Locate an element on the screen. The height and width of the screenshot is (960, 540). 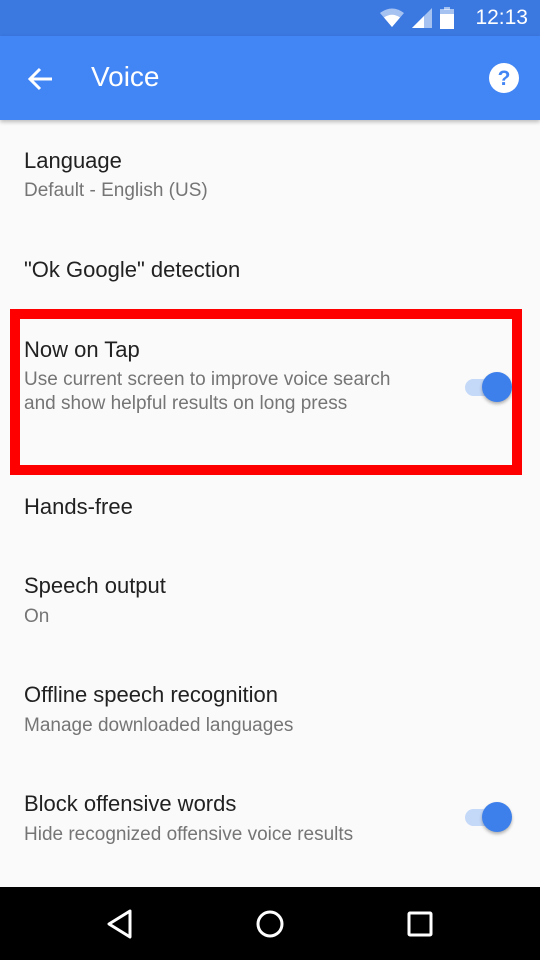
back-triangle-icon is located at coordinates (120, 924).